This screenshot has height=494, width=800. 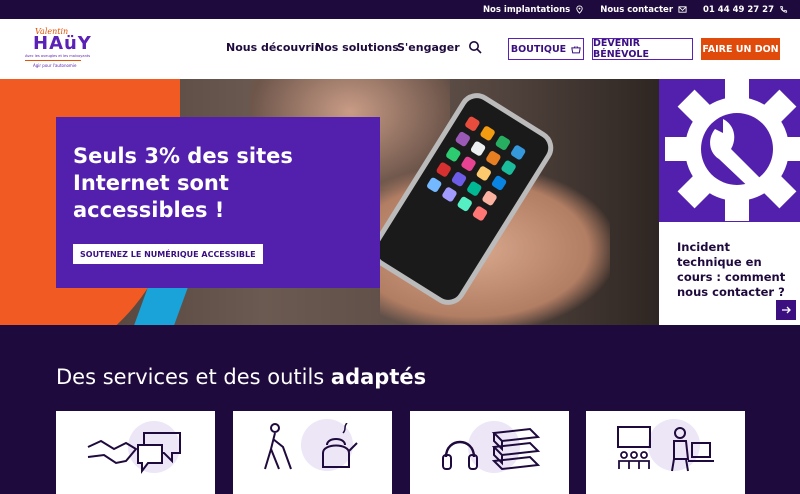 What do you see at coordinates (637, 9) in the screenshot?
I see `contact-label: Nous contacter` at bounding box center [637, 9].